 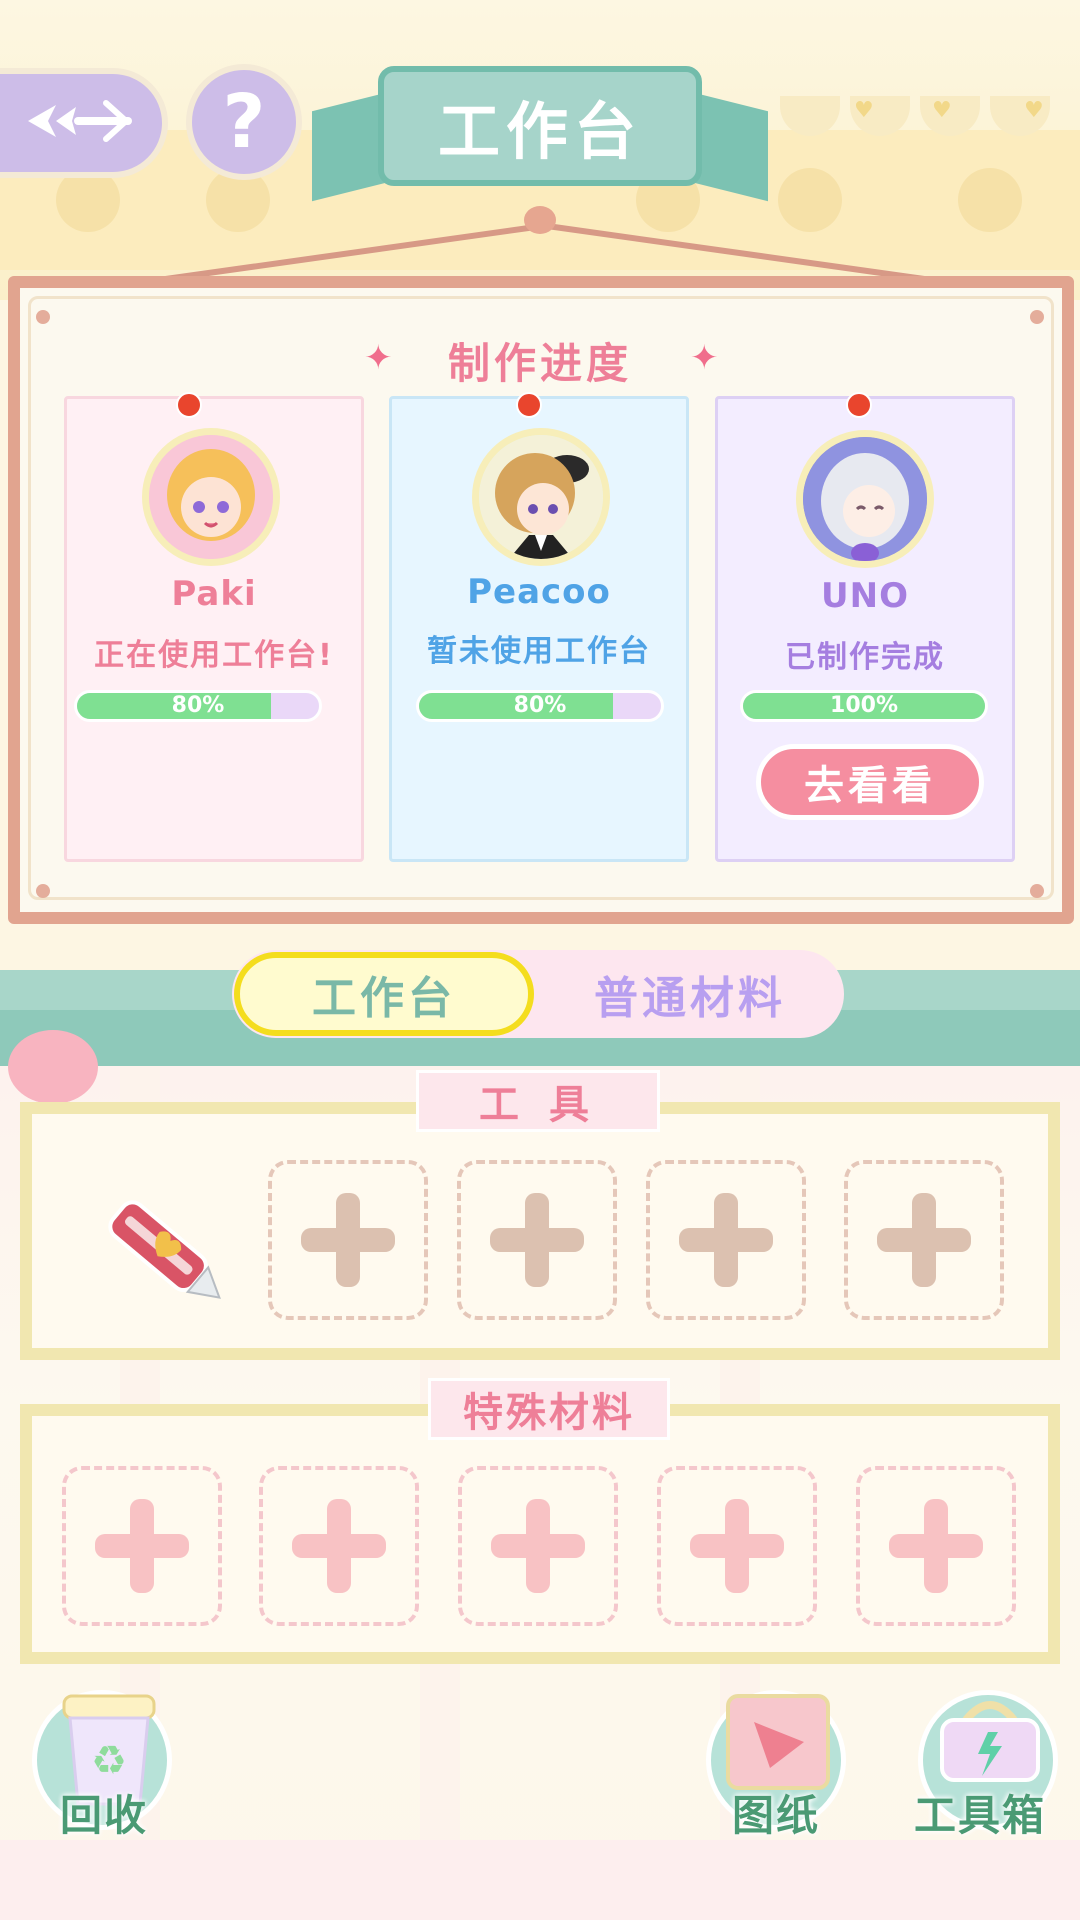 What do you see at coordinates (538, 1101) in the screenshot?
I see `tools-label: 工 具` at bounding box center [538, 1101].